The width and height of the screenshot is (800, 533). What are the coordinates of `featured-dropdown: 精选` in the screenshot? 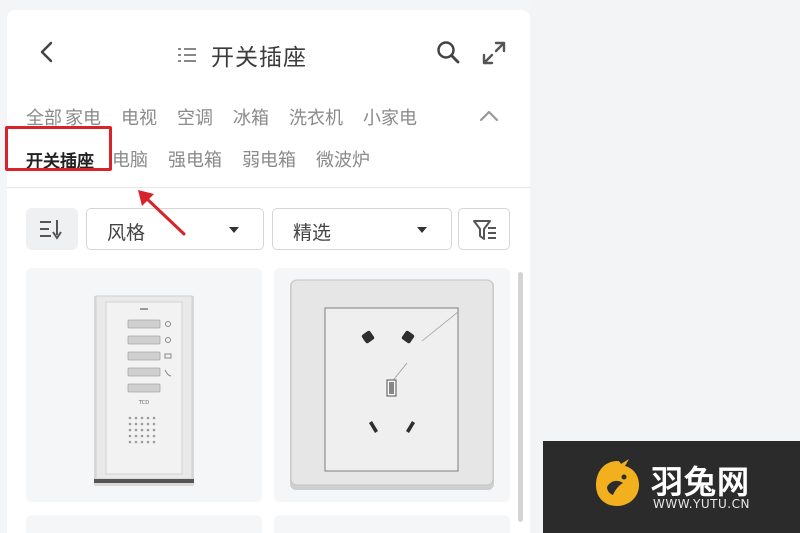 It's located at (362, 229).